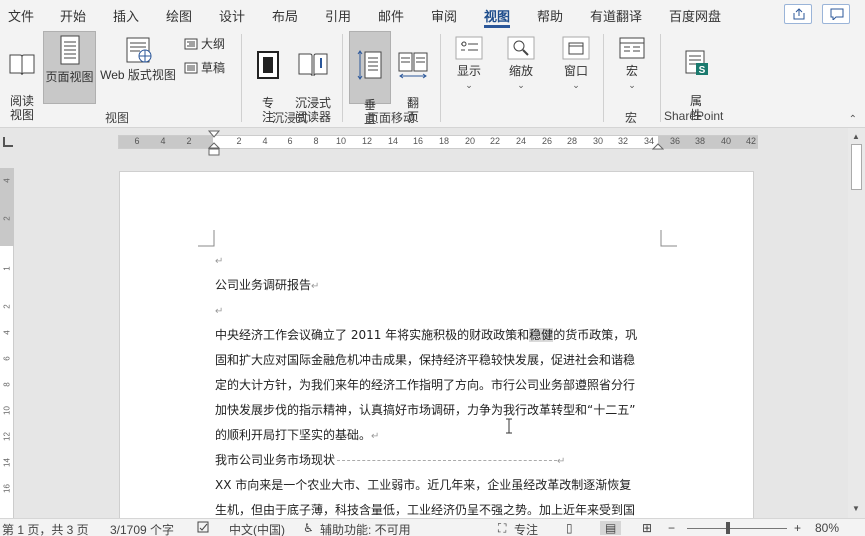  I want to click on focus-mode-icon: ⛶, so click(502, 528).